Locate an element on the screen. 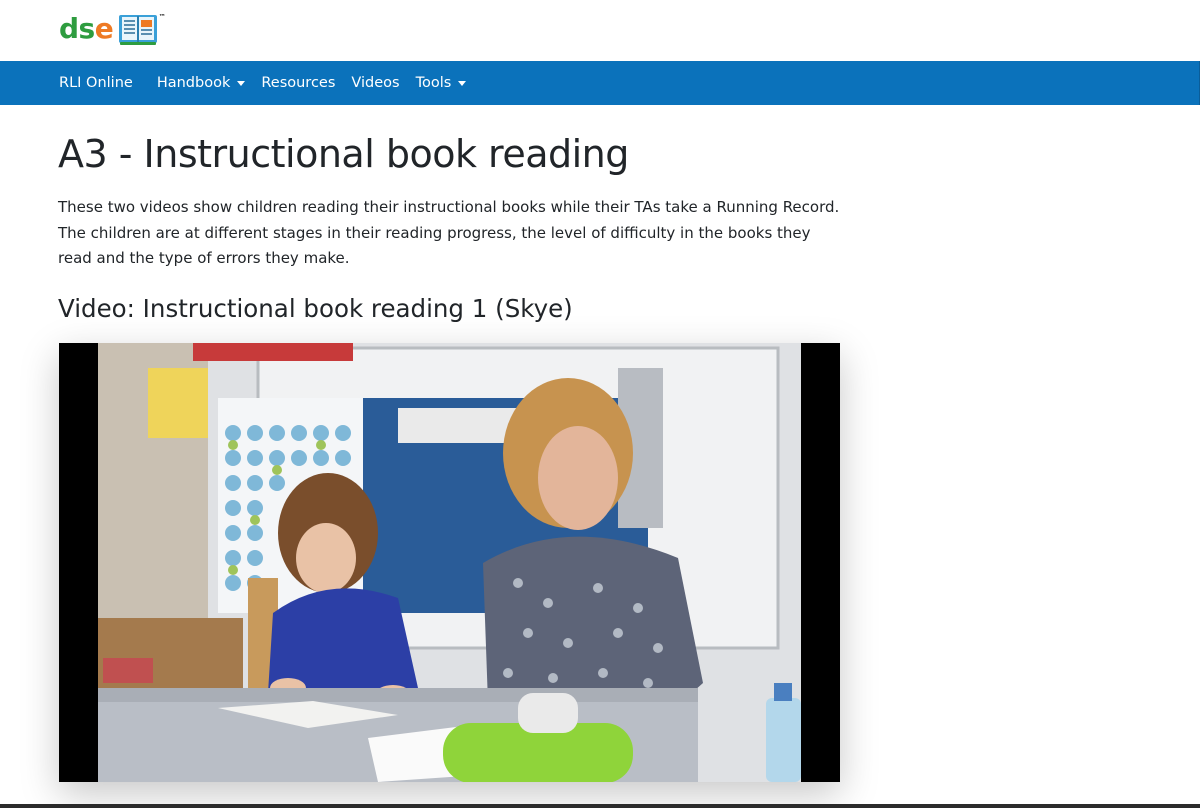 The image size is (1200, 808). logo-text-e: e is located at coordinates (104, 28).